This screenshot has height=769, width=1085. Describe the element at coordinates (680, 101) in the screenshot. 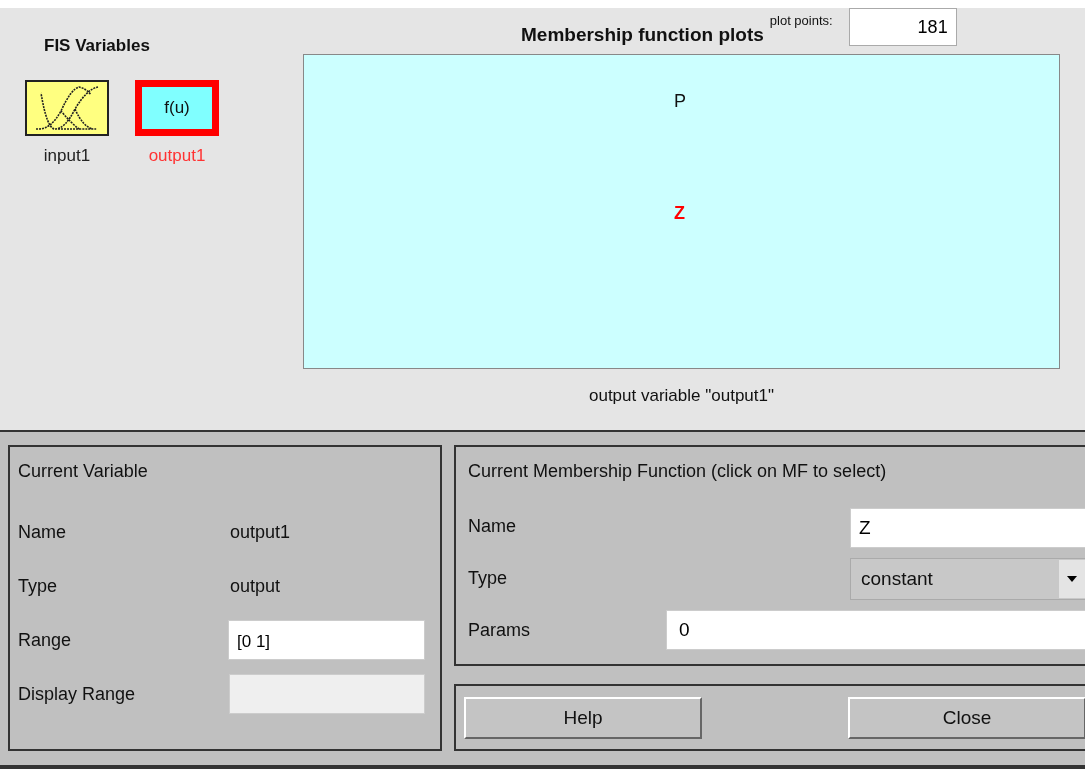

I see `membership-function-label: P` at that location.